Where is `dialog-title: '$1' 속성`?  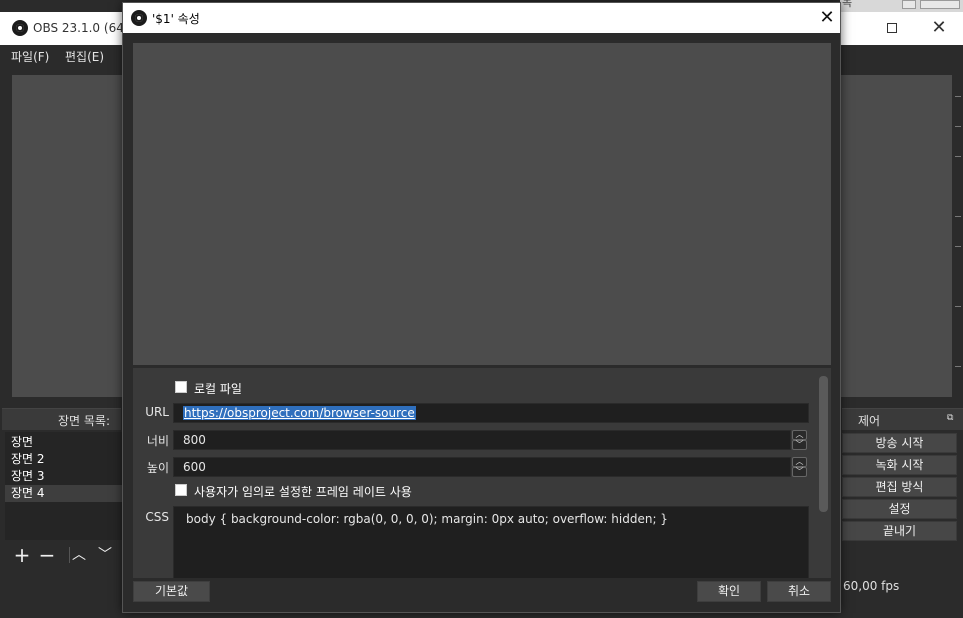 dialog-title: '$1' 속성 is located at coordinates (176, 19).